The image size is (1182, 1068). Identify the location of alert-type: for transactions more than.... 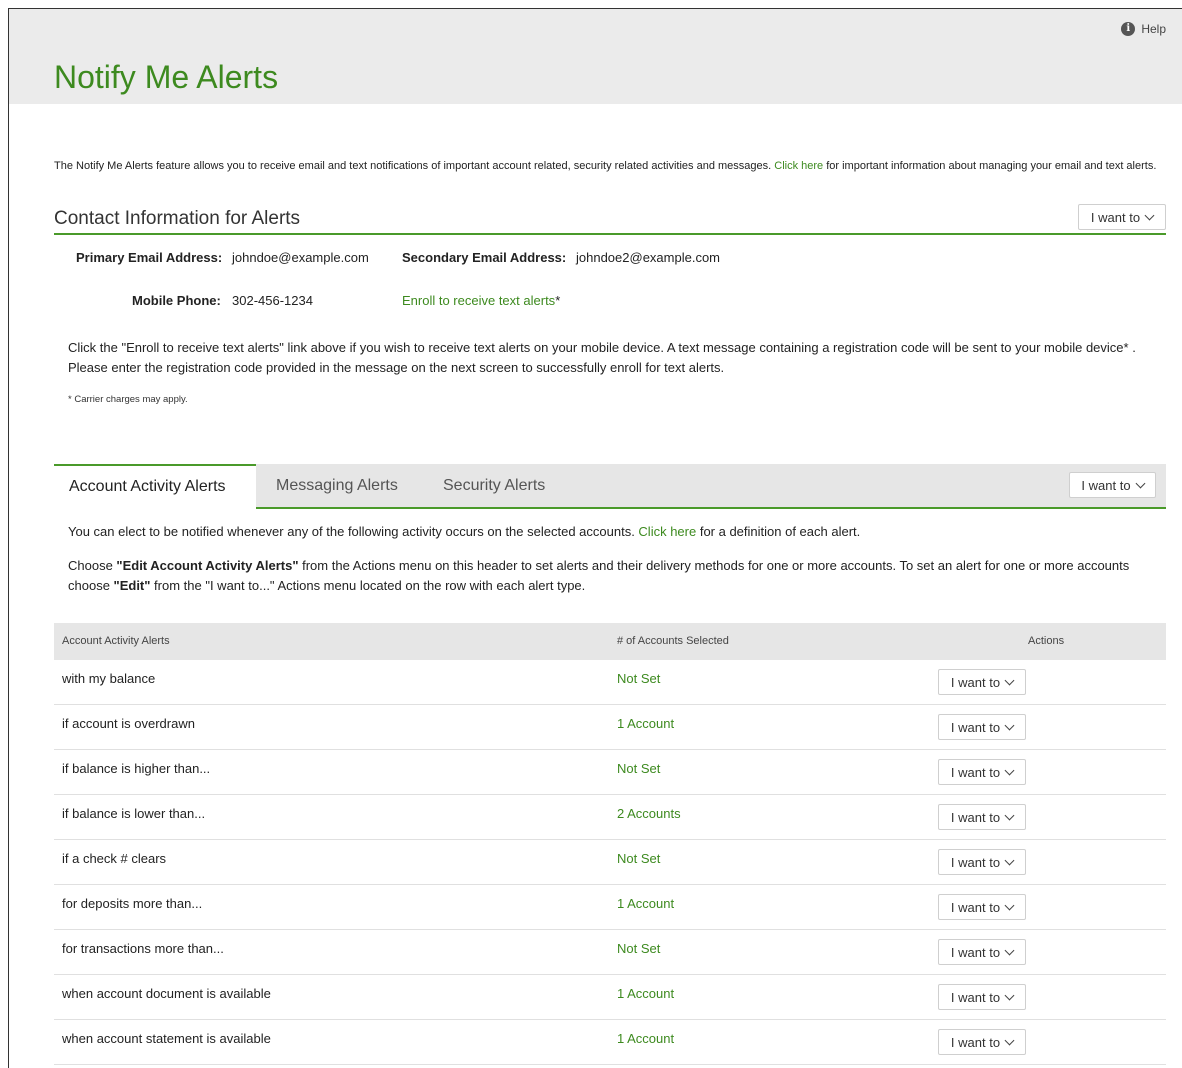
(143, 948).